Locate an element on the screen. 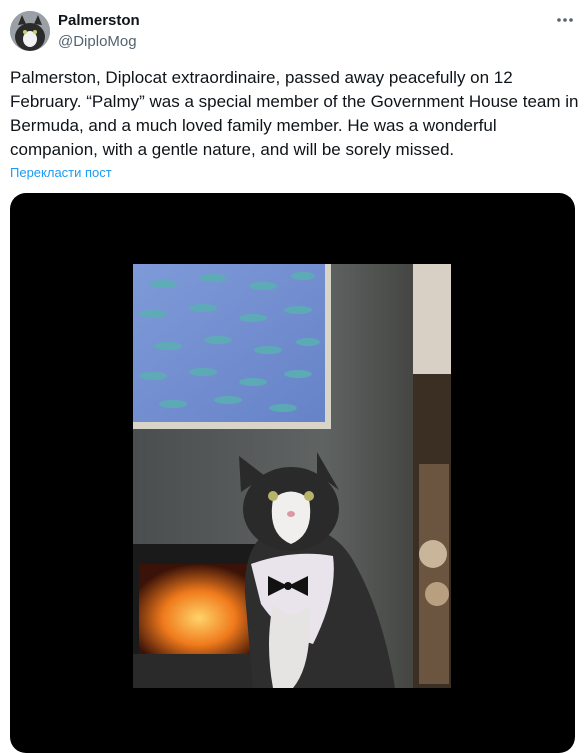 The image size is (585, 753). more-options-button is located at coordinates (565, 20).